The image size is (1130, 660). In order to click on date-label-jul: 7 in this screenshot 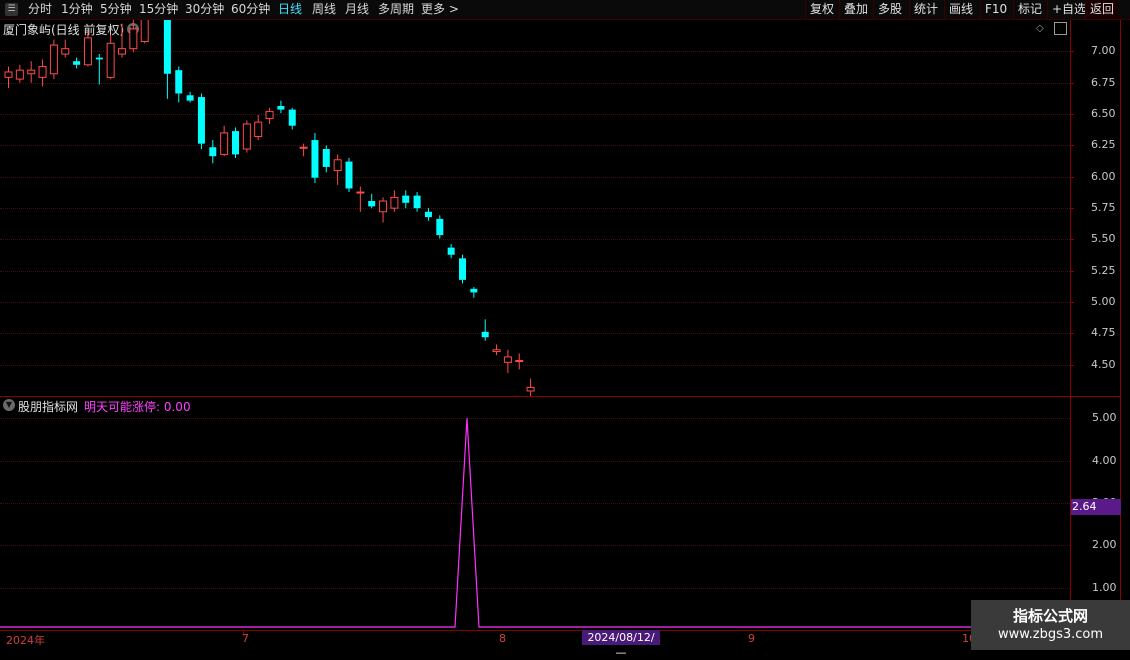, I will do `click(245, 638)`.